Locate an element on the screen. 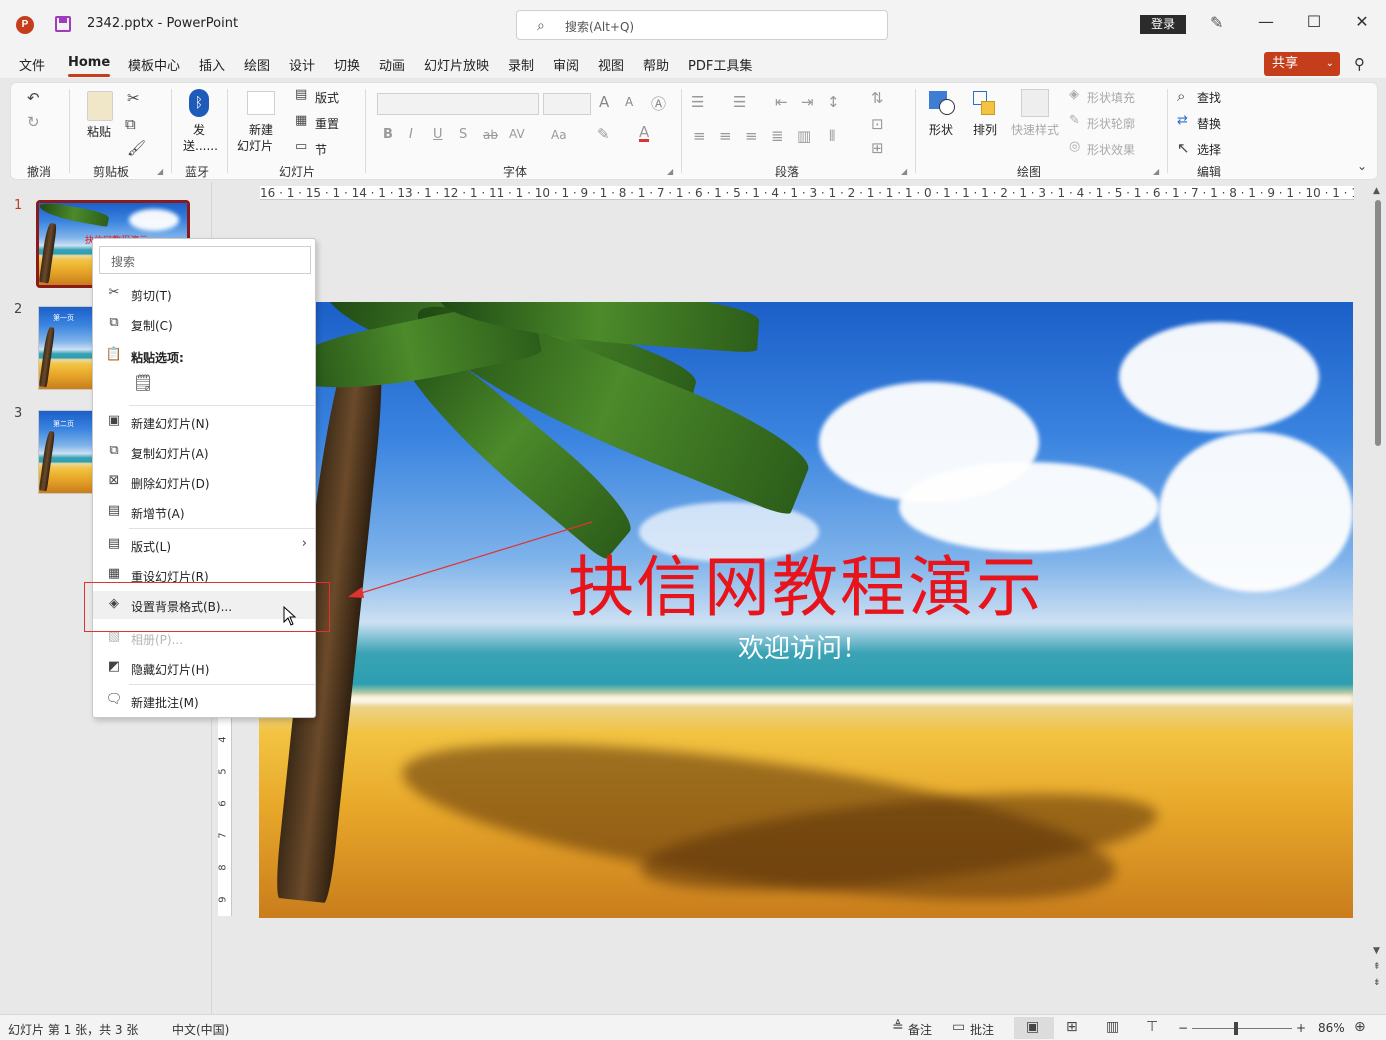 The width and height of the screenshot is (1386, 1040). tab-insert: 插入 is located at coordinates (212, 64).